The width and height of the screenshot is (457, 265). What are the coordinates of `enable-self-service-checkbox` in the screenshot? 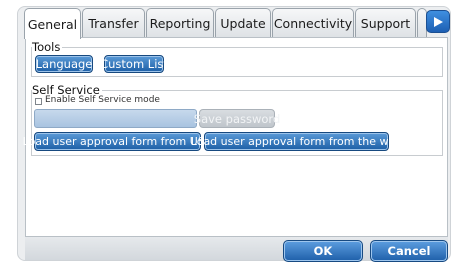 It's located at (38, 101).